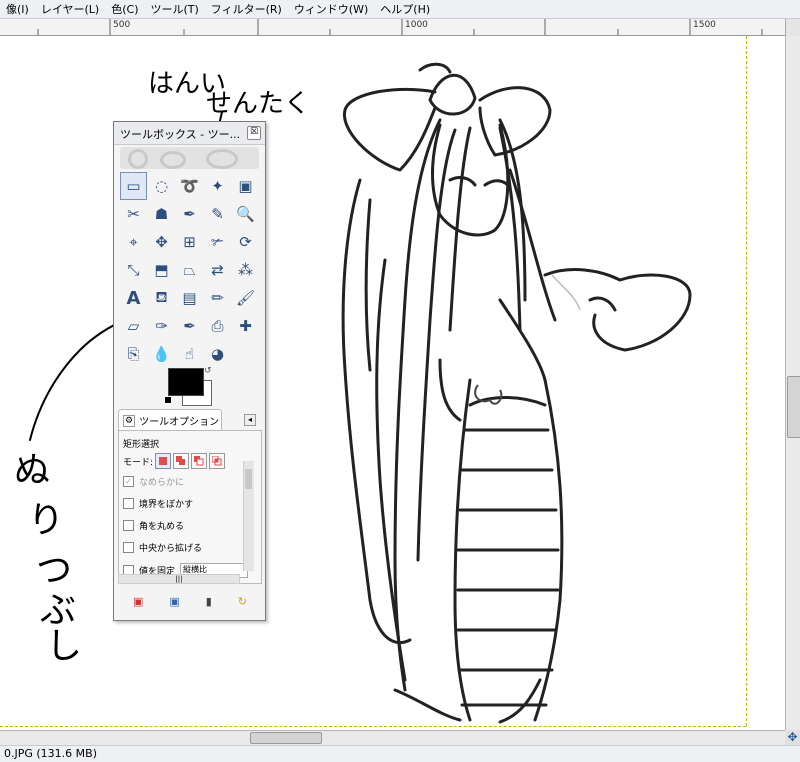 The width and height of the screenshot is (800, 762). What do you see at coordinates (161, 186) in the screenshot?
I see `ellipse-select-icon: ◌` at bounding box center [161, 186].